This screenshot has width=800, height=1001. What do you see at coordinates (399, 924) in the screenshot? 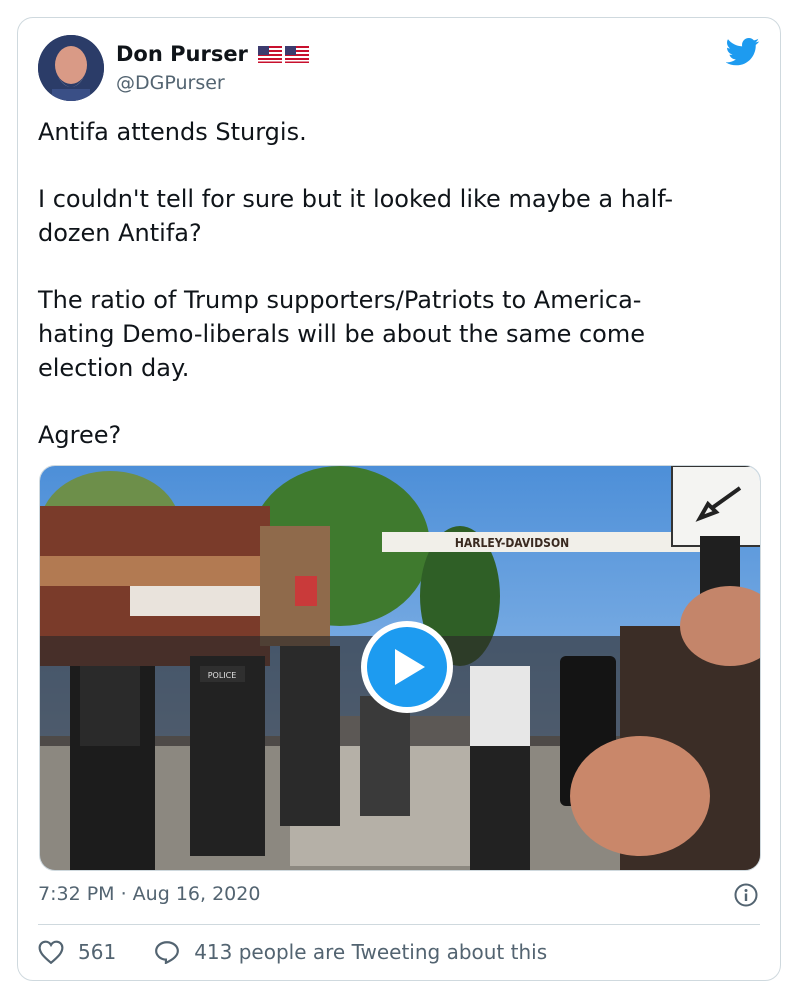
I see `divider` at bounding box center [399, 924].